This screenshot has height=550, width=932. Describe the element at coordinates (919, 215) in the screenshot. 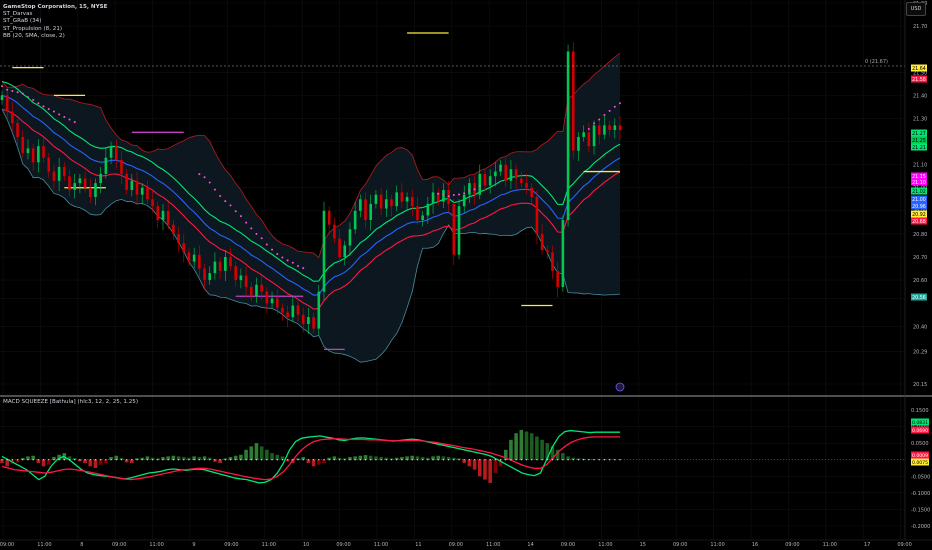

I see `price-badge-label: 20.92` at that location.